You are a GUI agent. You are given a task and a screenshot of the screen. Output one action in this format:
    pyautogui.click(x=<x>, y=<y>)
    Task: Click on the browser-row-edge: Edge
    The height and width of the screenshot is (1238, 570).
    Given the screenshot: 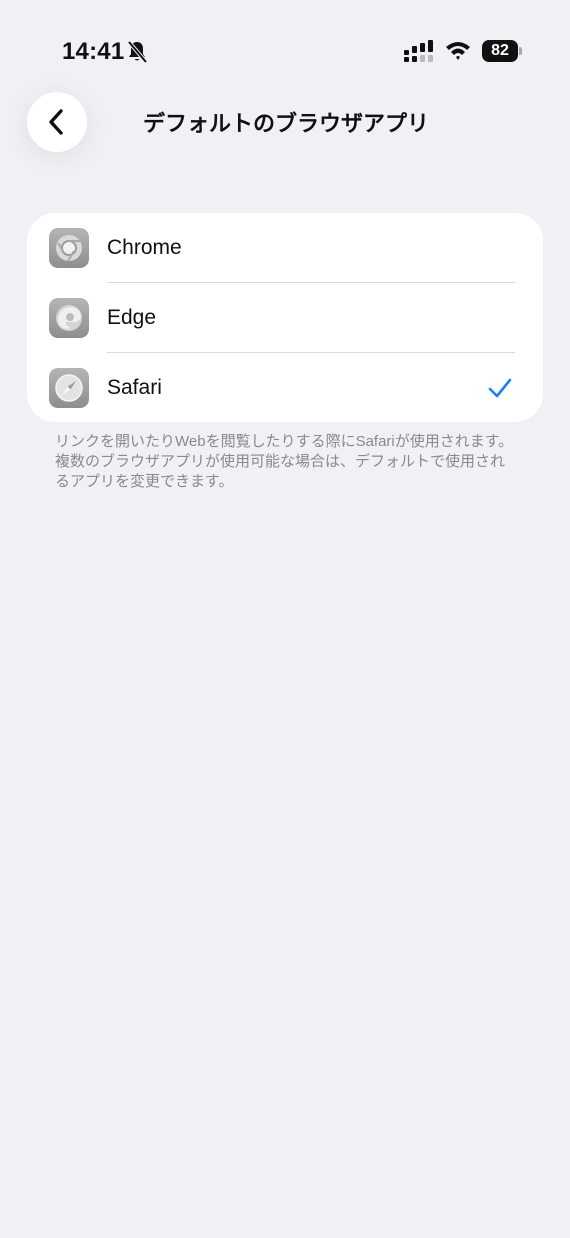 What is the action you would take?
    pyautogui.click(x=285, y=317)
    